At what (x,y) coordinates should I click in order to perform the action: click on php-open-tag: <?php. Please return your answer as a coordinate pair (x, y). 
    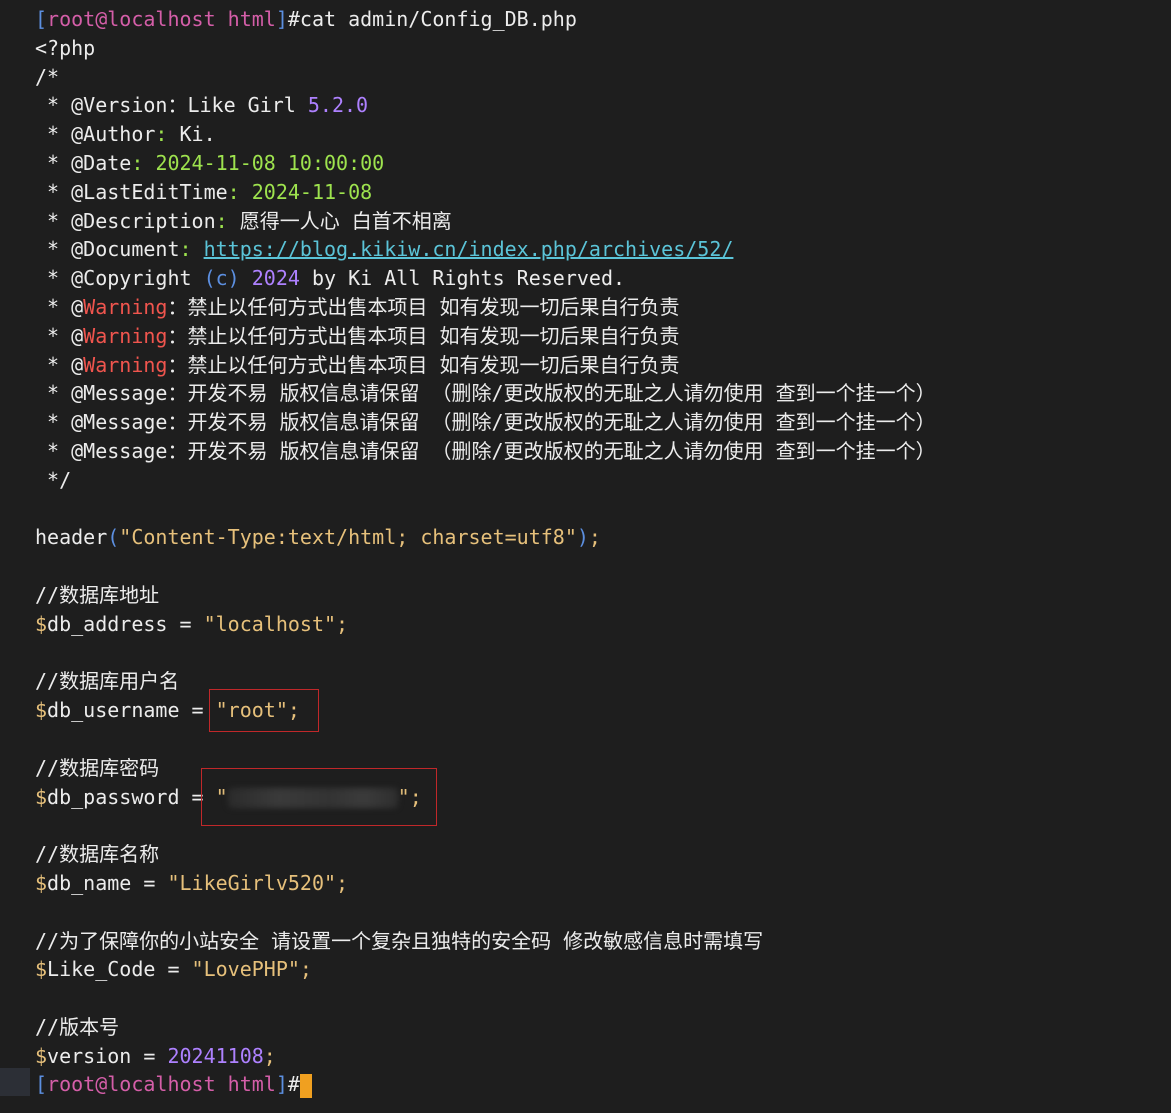
    Looking at the image, I should click on (65, 47).